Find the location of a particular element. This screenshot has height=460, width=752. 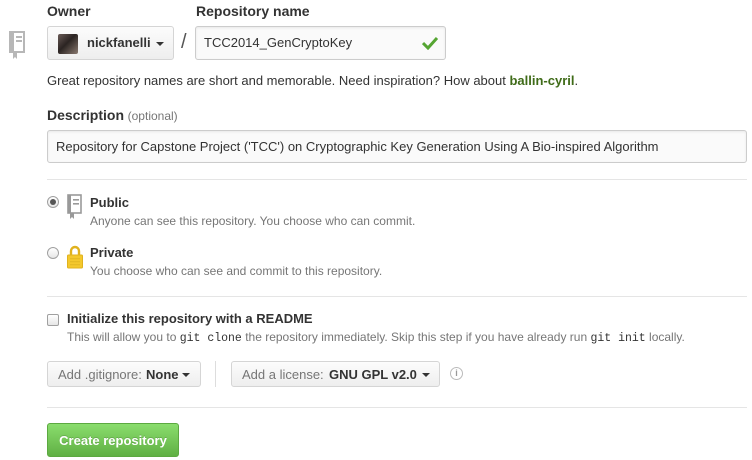

license-select: Add a license: GNU GPL v2.0 is located at coordinates (335, 374).